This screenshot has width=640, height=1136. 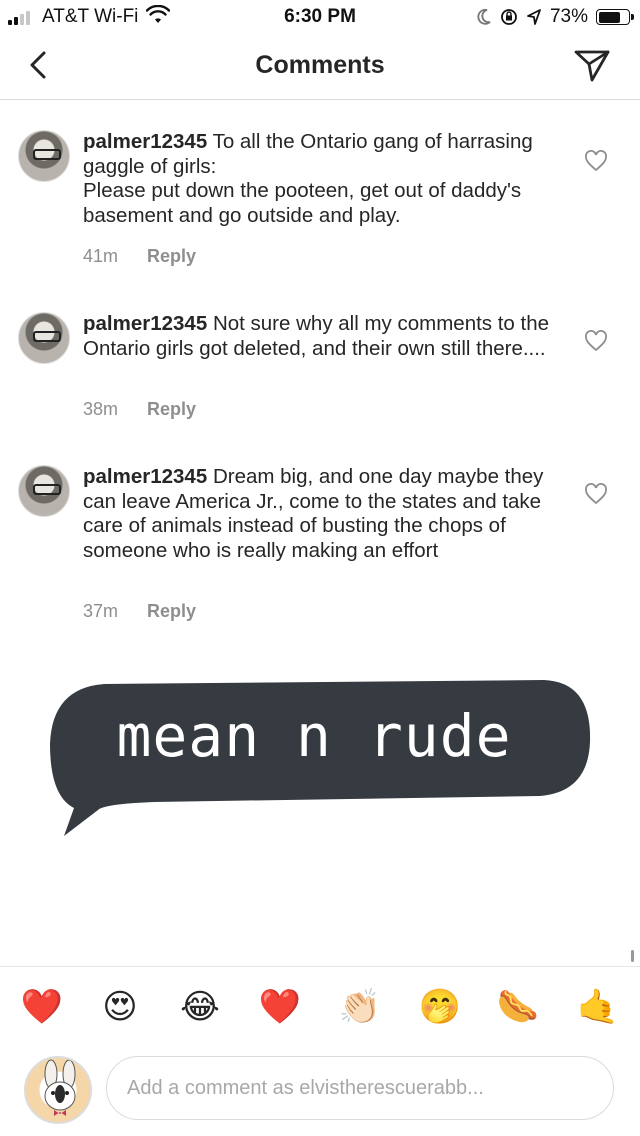 I want to click on status-right-group: 73%, so click(x=555, y=17).